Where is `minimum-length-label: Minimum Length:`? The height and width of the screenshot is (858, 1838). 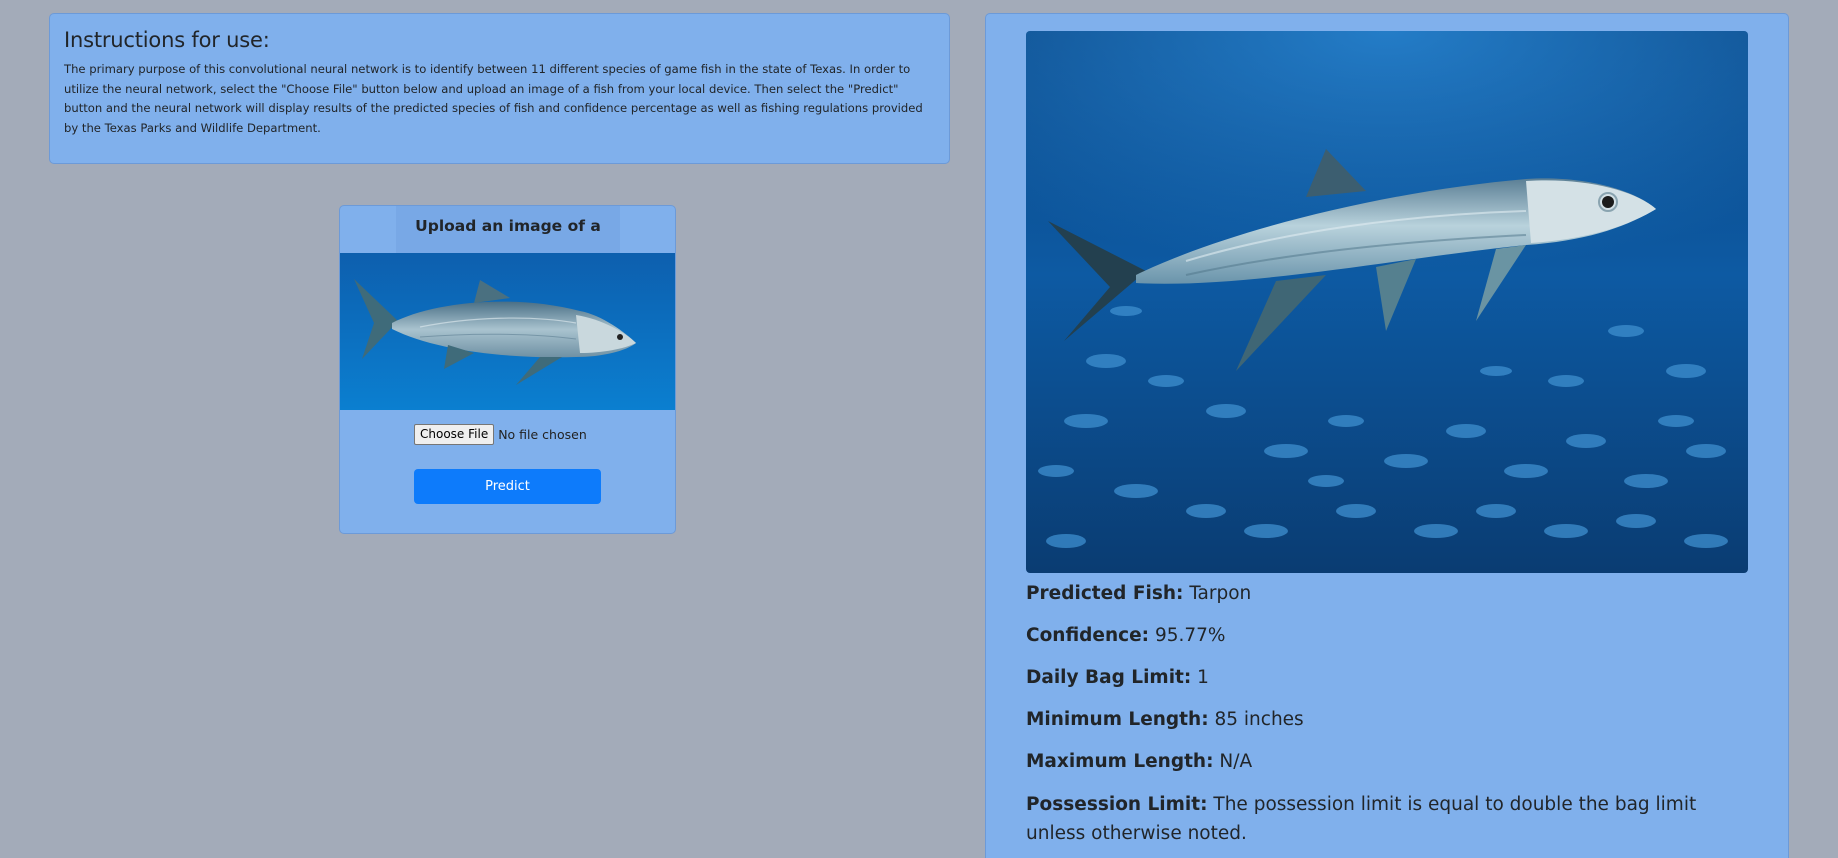 minimum-length-label: Minimum Length: is located at coordinates (1117, 719).